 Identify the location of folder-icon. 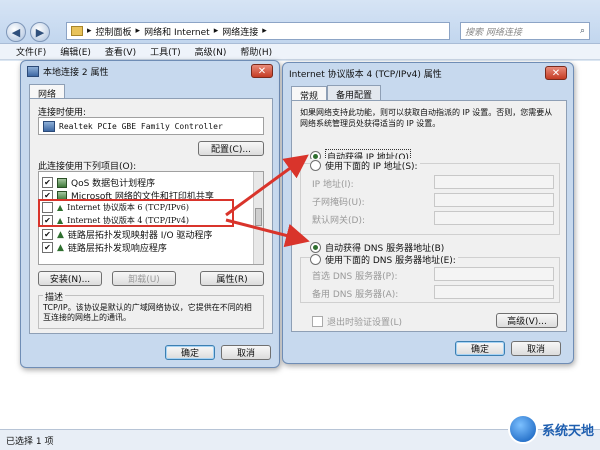
(77, 31).